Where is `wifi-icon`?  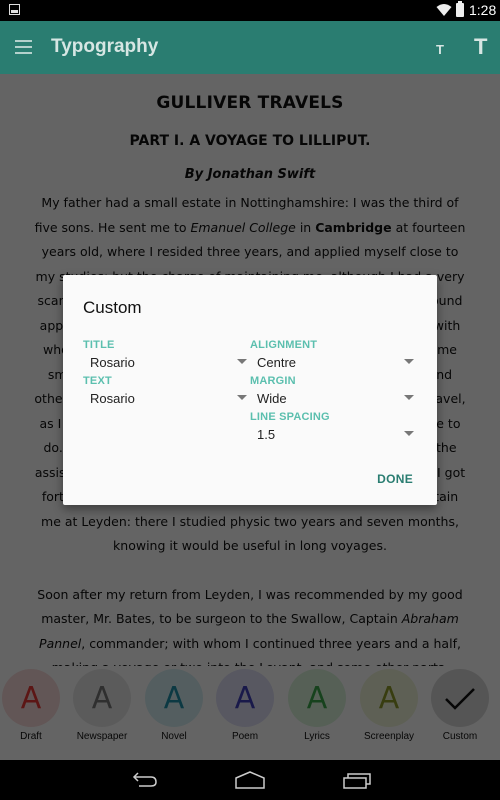 wifi-icon is located at coordinates (444, 10).